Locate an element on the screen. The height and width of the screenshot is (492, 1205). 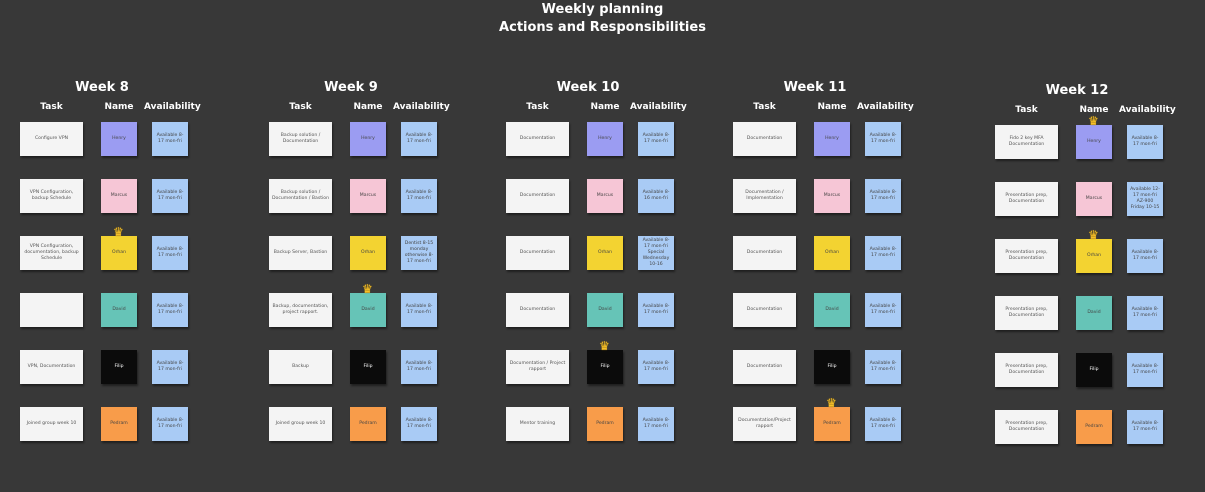
availability-note: Available 8-16 mon-fri is located at coordinates (656, 196).